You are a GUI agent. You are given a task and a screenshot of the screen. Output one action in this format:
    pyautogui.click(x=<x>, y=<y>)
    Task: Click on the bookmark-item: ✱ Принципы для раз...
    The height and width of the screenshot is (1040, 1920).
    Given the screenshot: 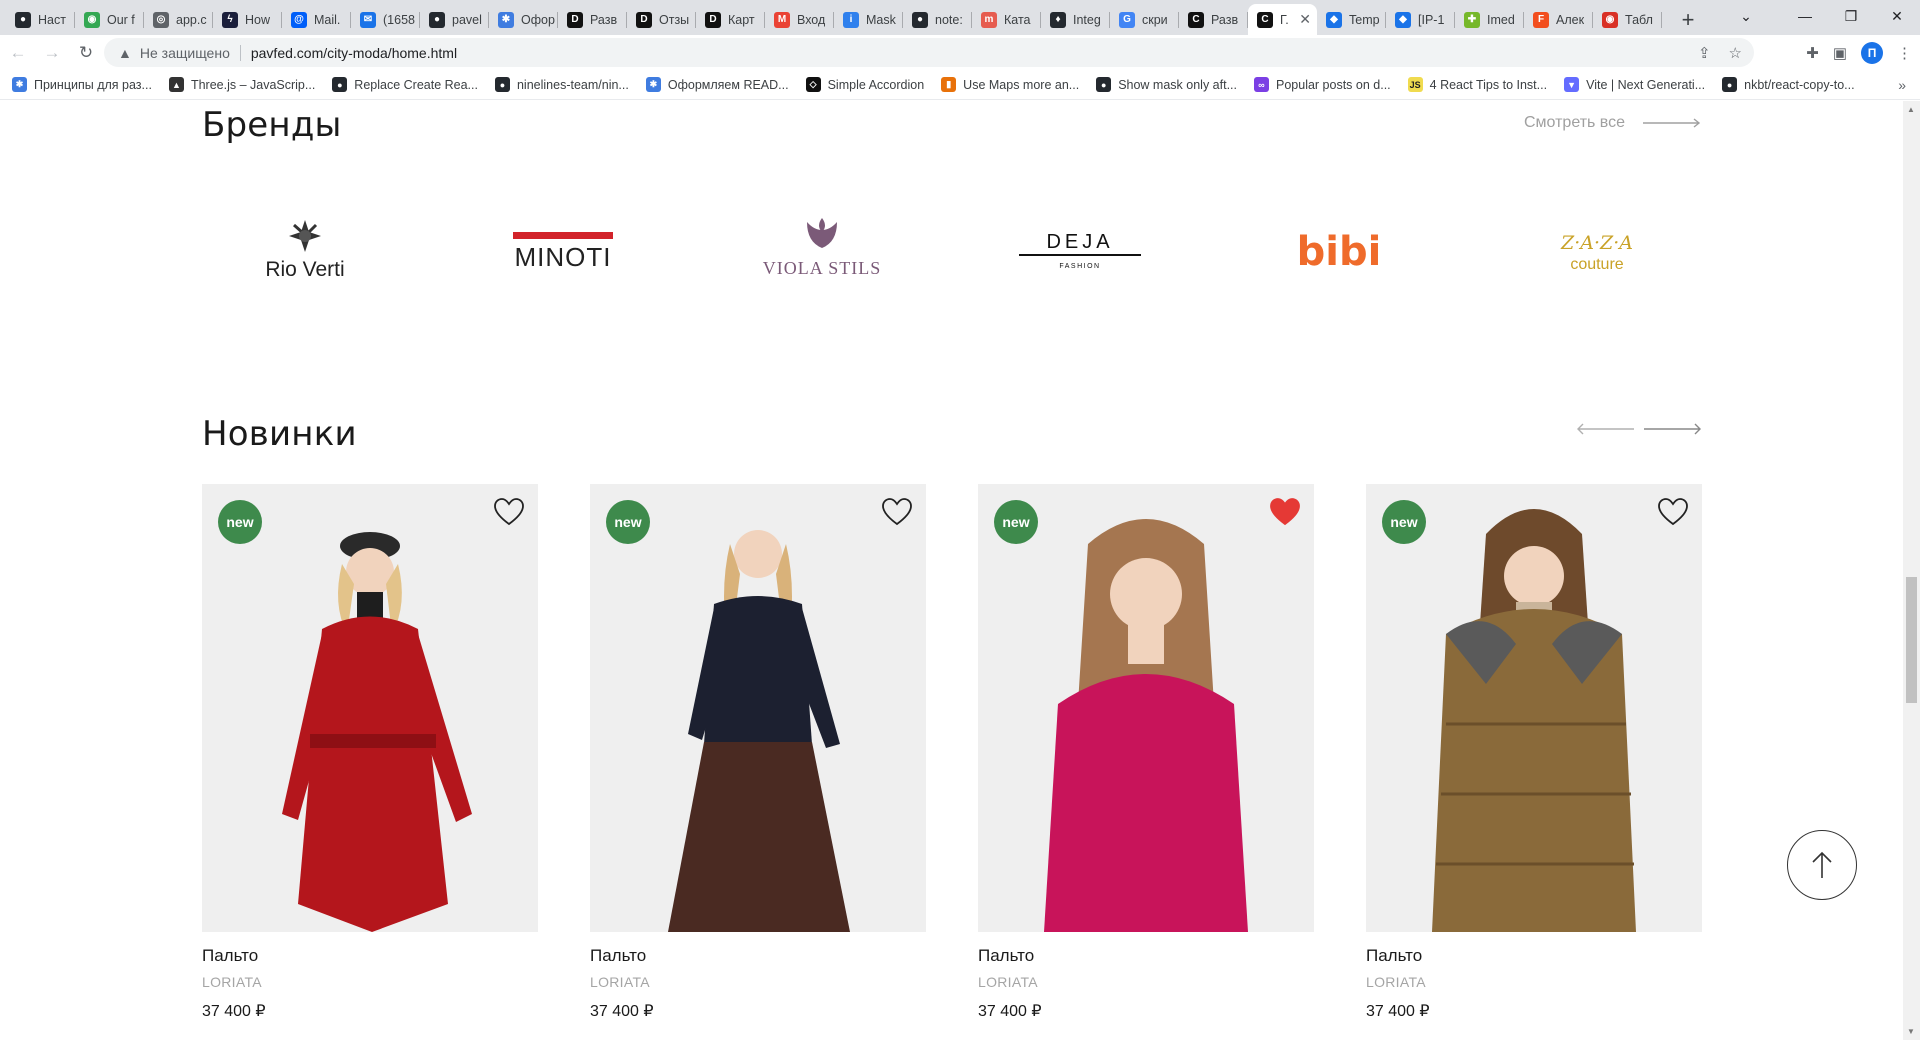 What is the action you would take?
    pyautogui.click(x=82, y=84)
    